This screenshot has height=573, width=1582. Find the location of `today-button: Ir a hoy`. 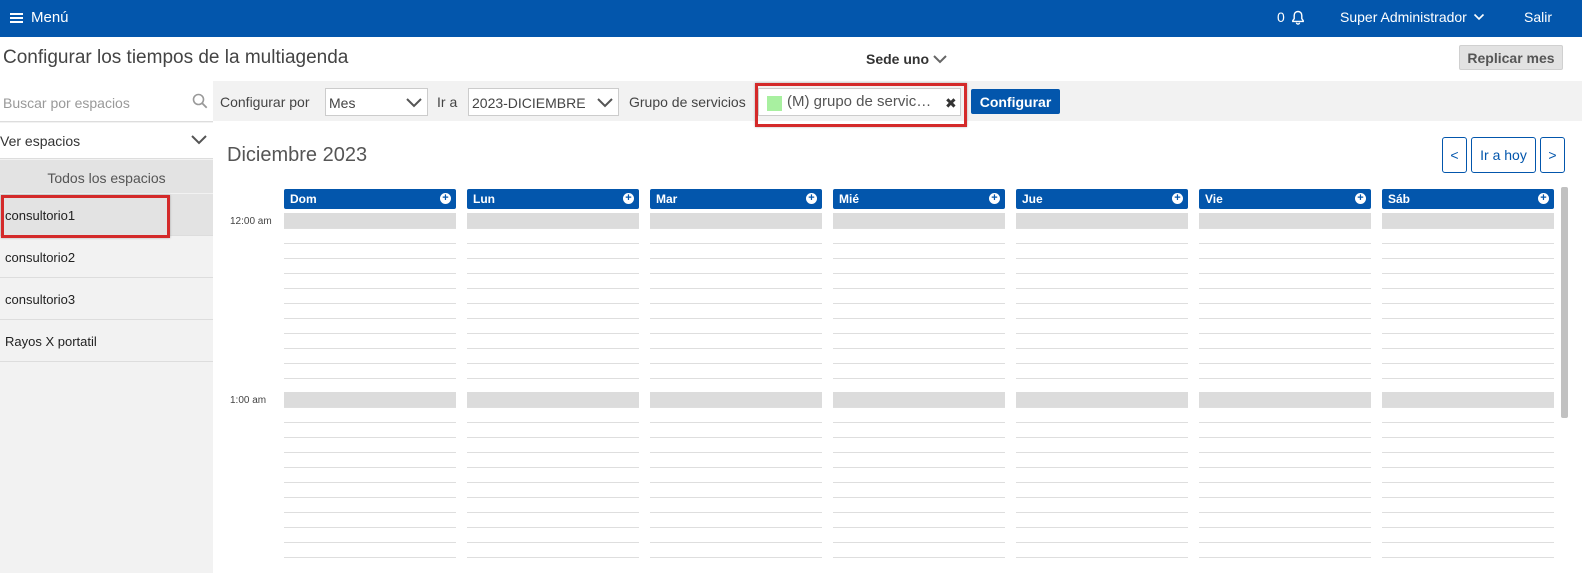

today-button: Ir a hoy is located at coordinates (1503, 155).